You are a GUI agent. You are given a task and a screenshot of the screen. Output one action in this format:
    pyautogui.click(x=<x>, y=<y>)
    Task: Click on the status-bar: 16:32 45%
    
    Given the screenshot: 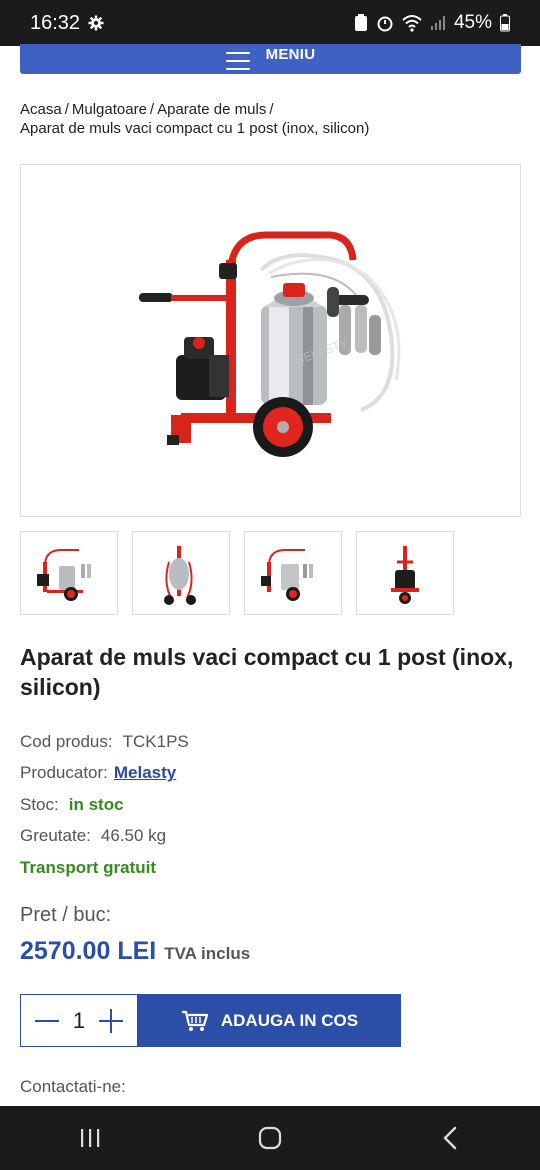 What is the action you would take?
    pyautogui.click(x=270, y=23)
    